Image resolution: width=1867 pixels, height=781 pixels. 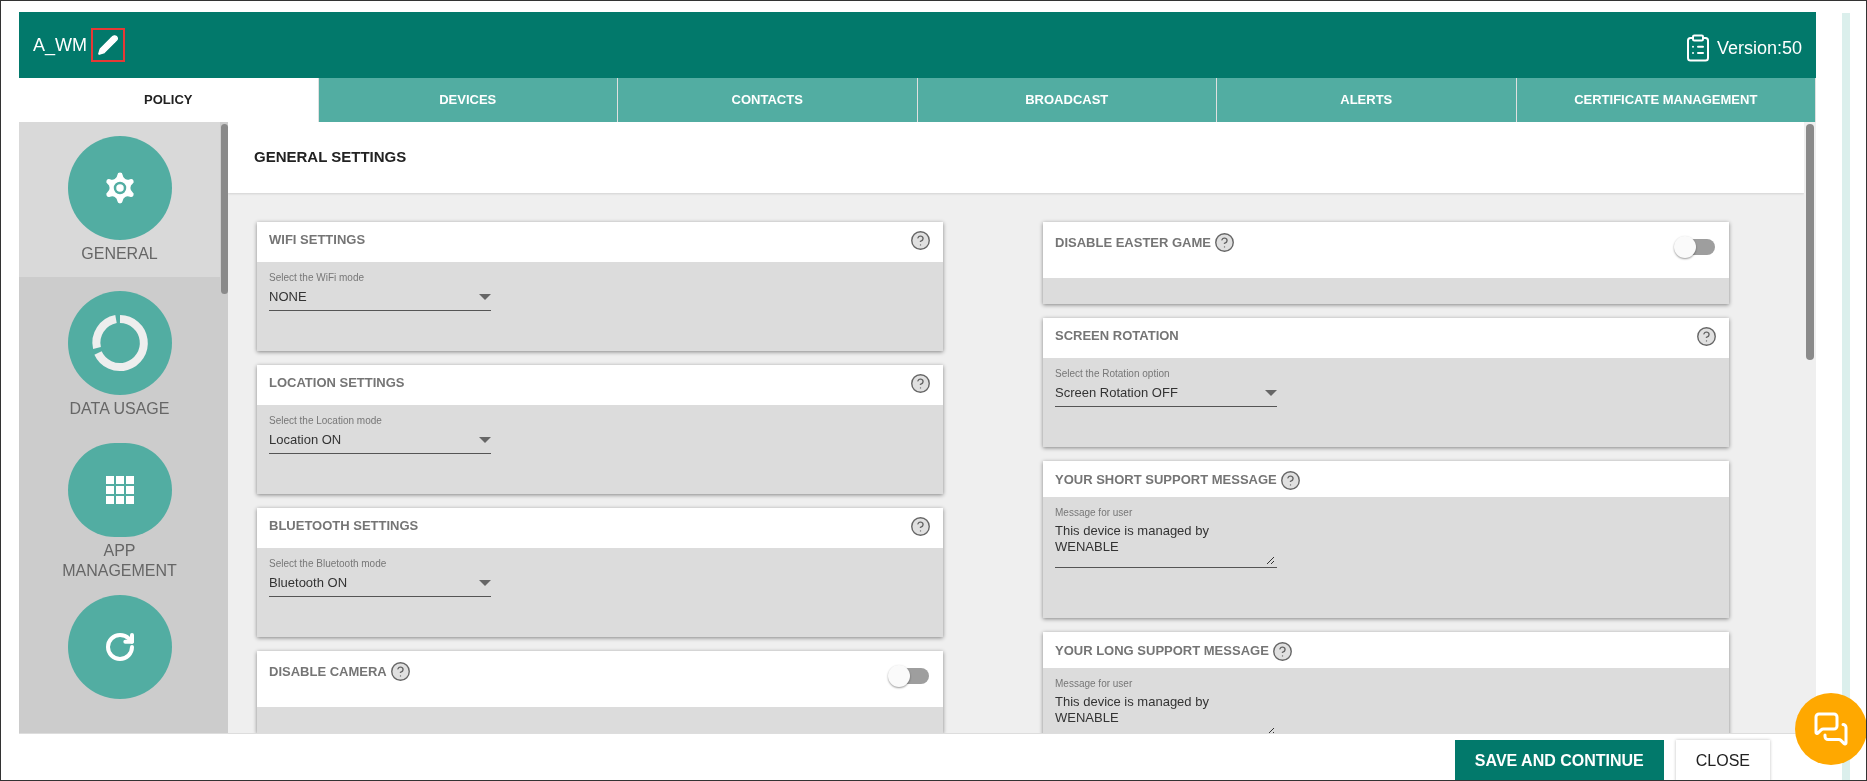 I want to click on tab: DEVICES, so click(x=468, y=100).